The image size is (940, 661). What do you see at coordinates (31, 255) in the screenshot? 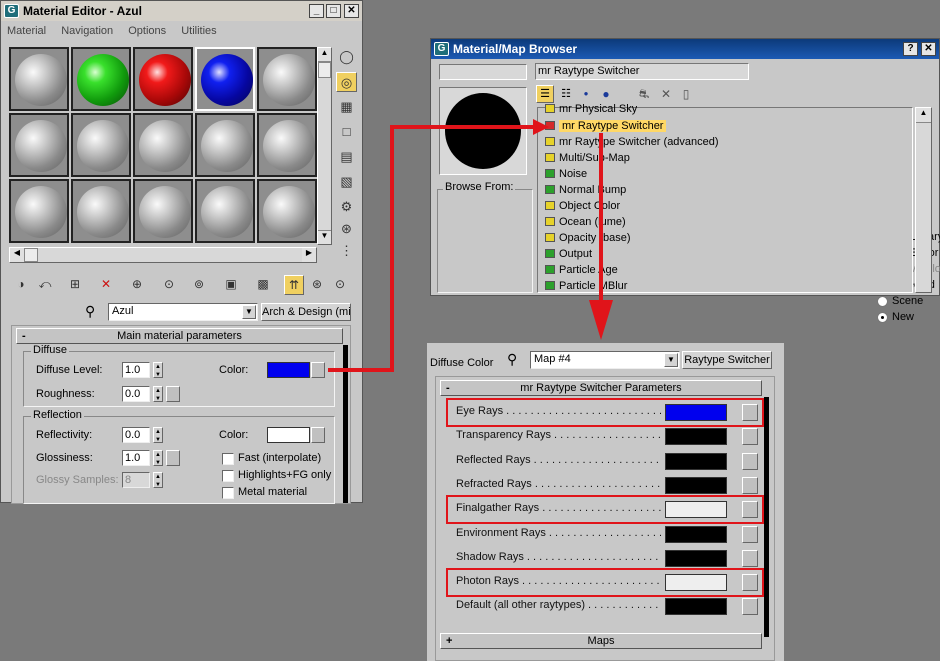
I see `scroll-thumb` at bounding box center [31, 255].